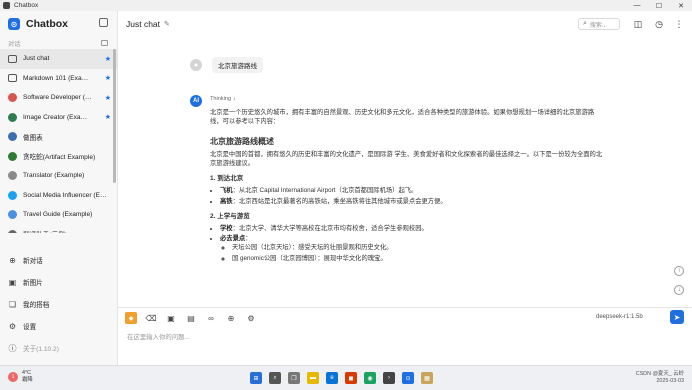 This screenshot has width=692, height=390. I want to click on sidebar-chat-item: 翻译助手(示例), so click(58, 229).